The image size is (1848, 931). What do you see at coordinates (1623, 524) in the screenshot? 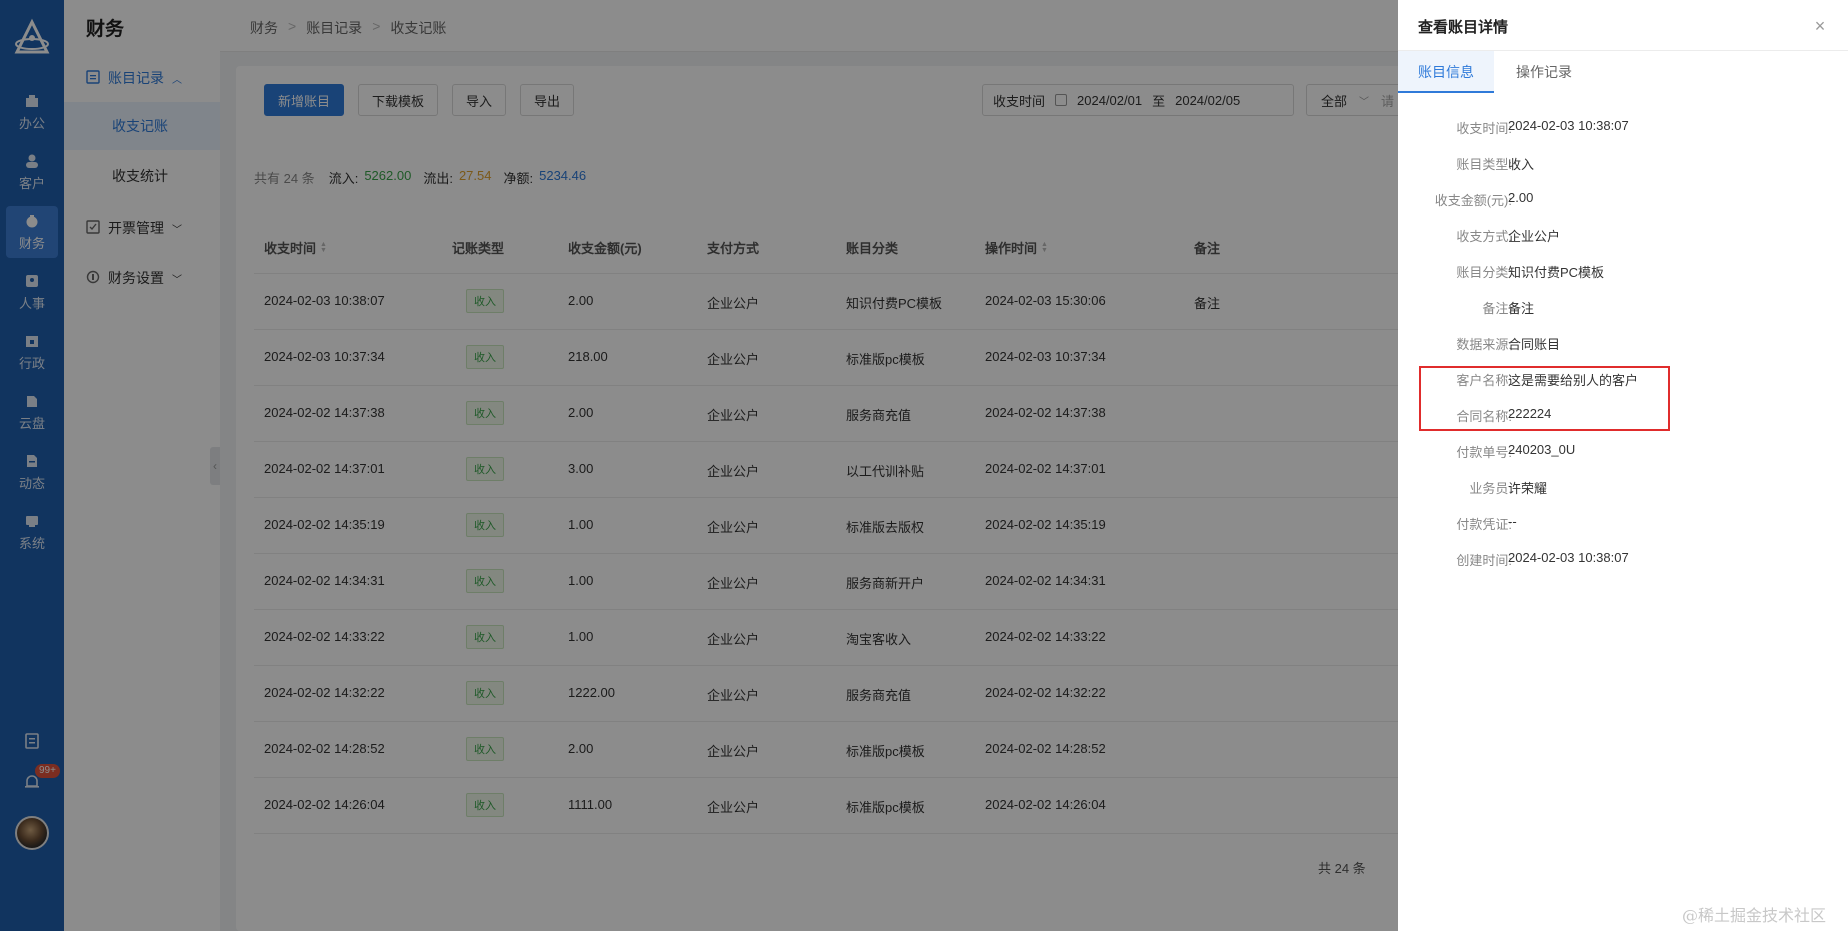
I see `detail-field: 付款凭证: --` at bounding box center [1623, 524].